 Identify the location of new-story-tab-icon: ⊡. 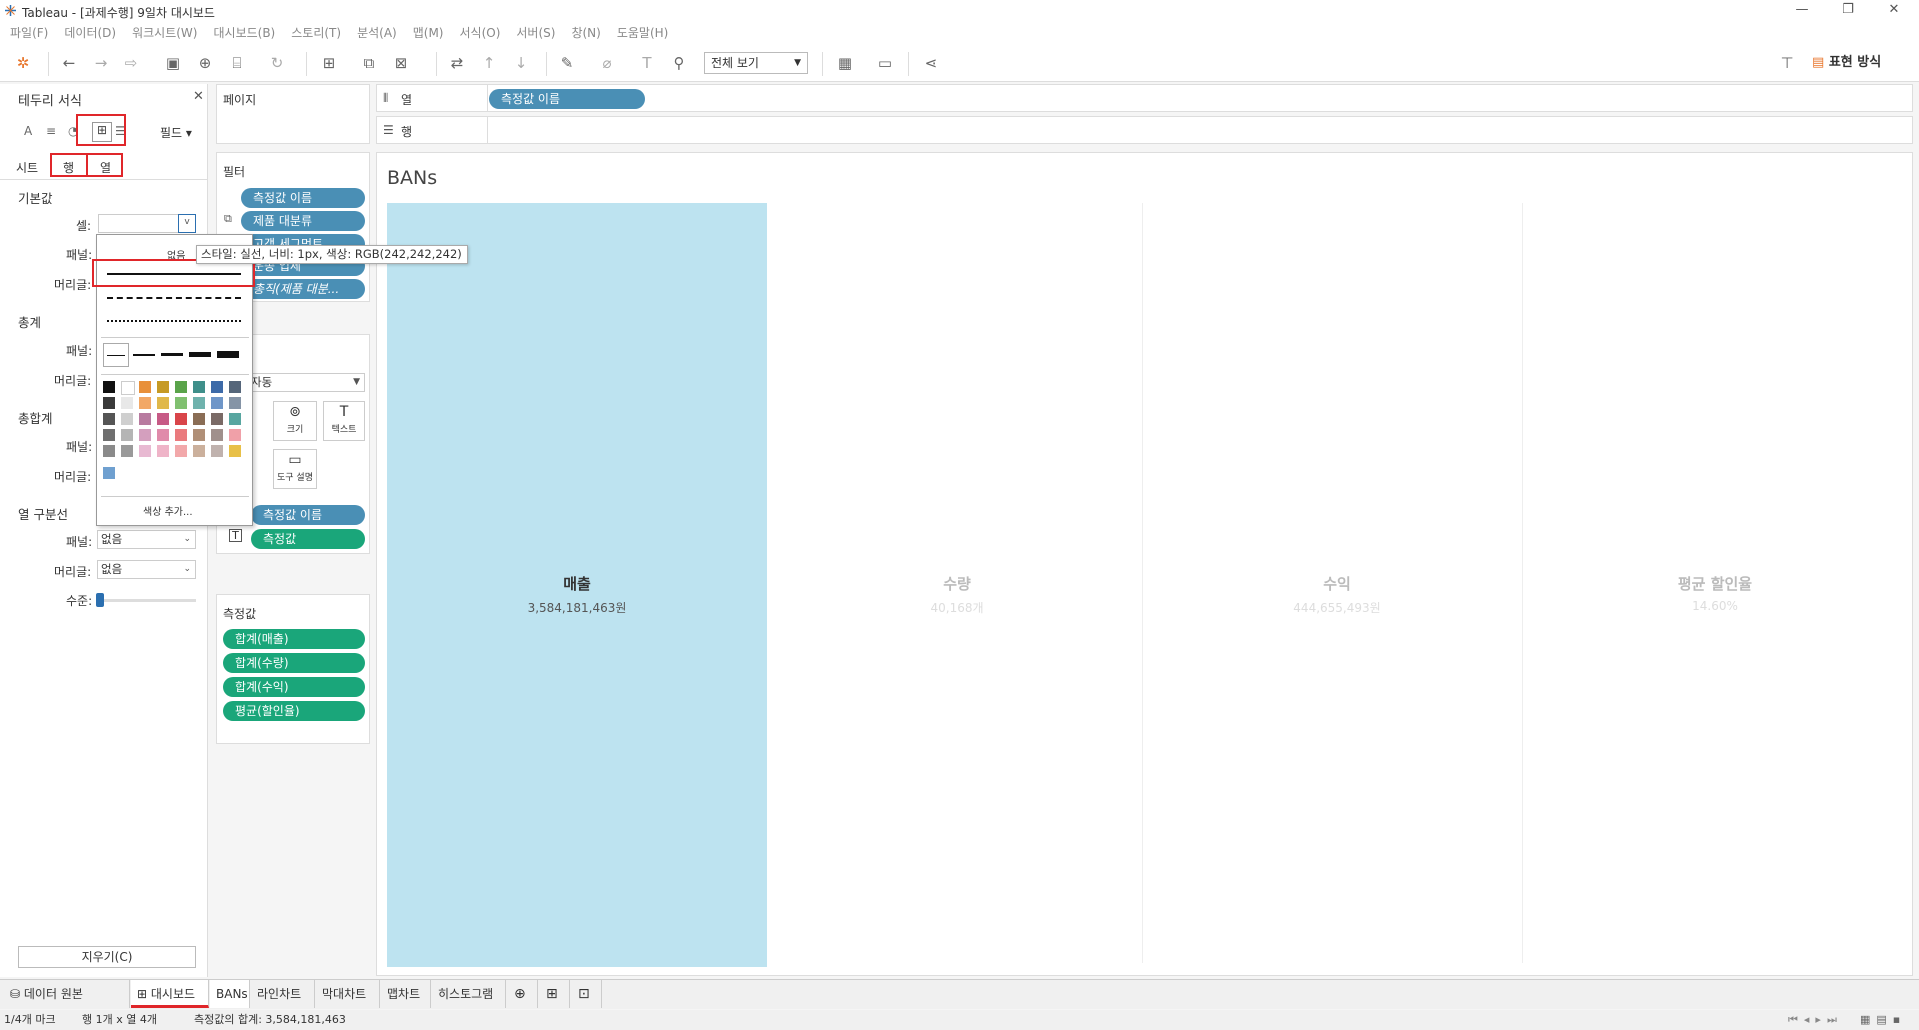
(587, 994).